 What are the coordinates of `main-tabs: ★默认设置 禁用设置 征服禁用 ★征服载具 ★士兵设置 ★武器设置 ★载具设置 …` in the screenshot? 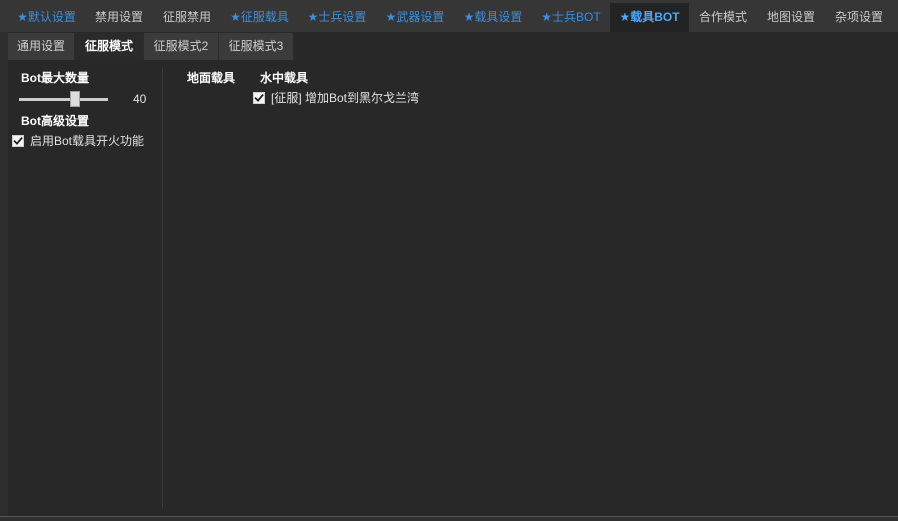 It's located at (450, 17).